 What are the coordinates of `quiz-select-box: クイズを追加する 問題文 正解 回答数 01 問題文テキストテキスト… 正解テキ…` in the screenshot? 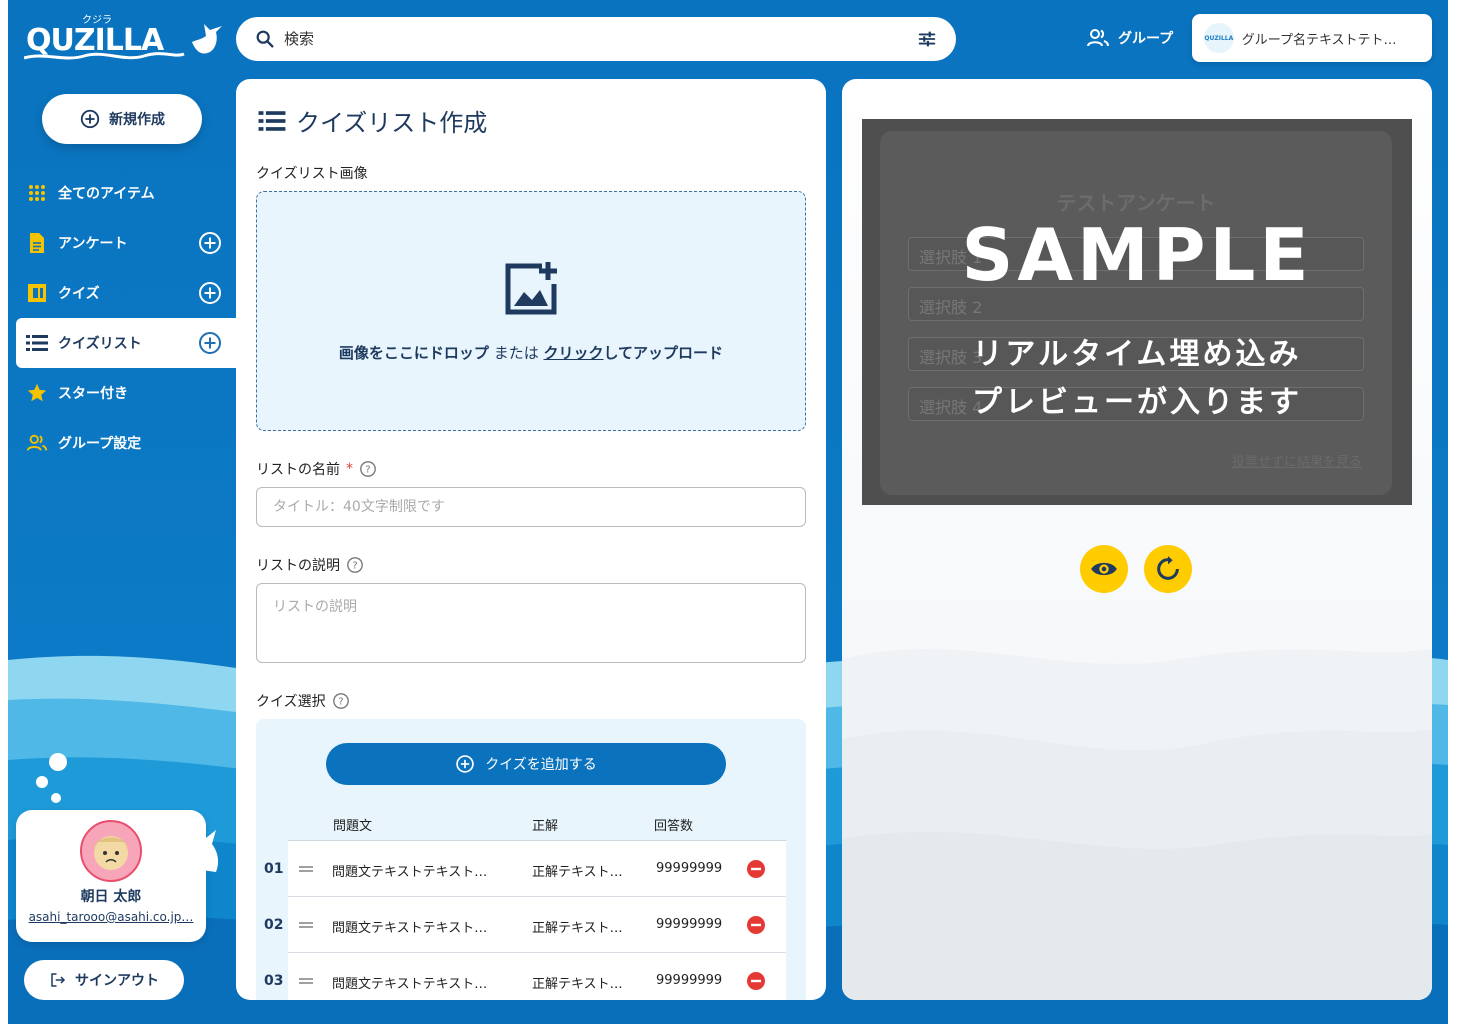 It's located at (531, 859).